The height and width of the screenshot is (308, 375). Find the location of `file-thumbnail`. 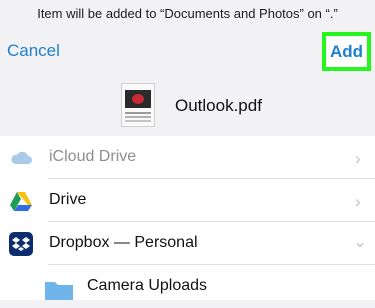

file-thumbnail is located at coordinates (138, 105).